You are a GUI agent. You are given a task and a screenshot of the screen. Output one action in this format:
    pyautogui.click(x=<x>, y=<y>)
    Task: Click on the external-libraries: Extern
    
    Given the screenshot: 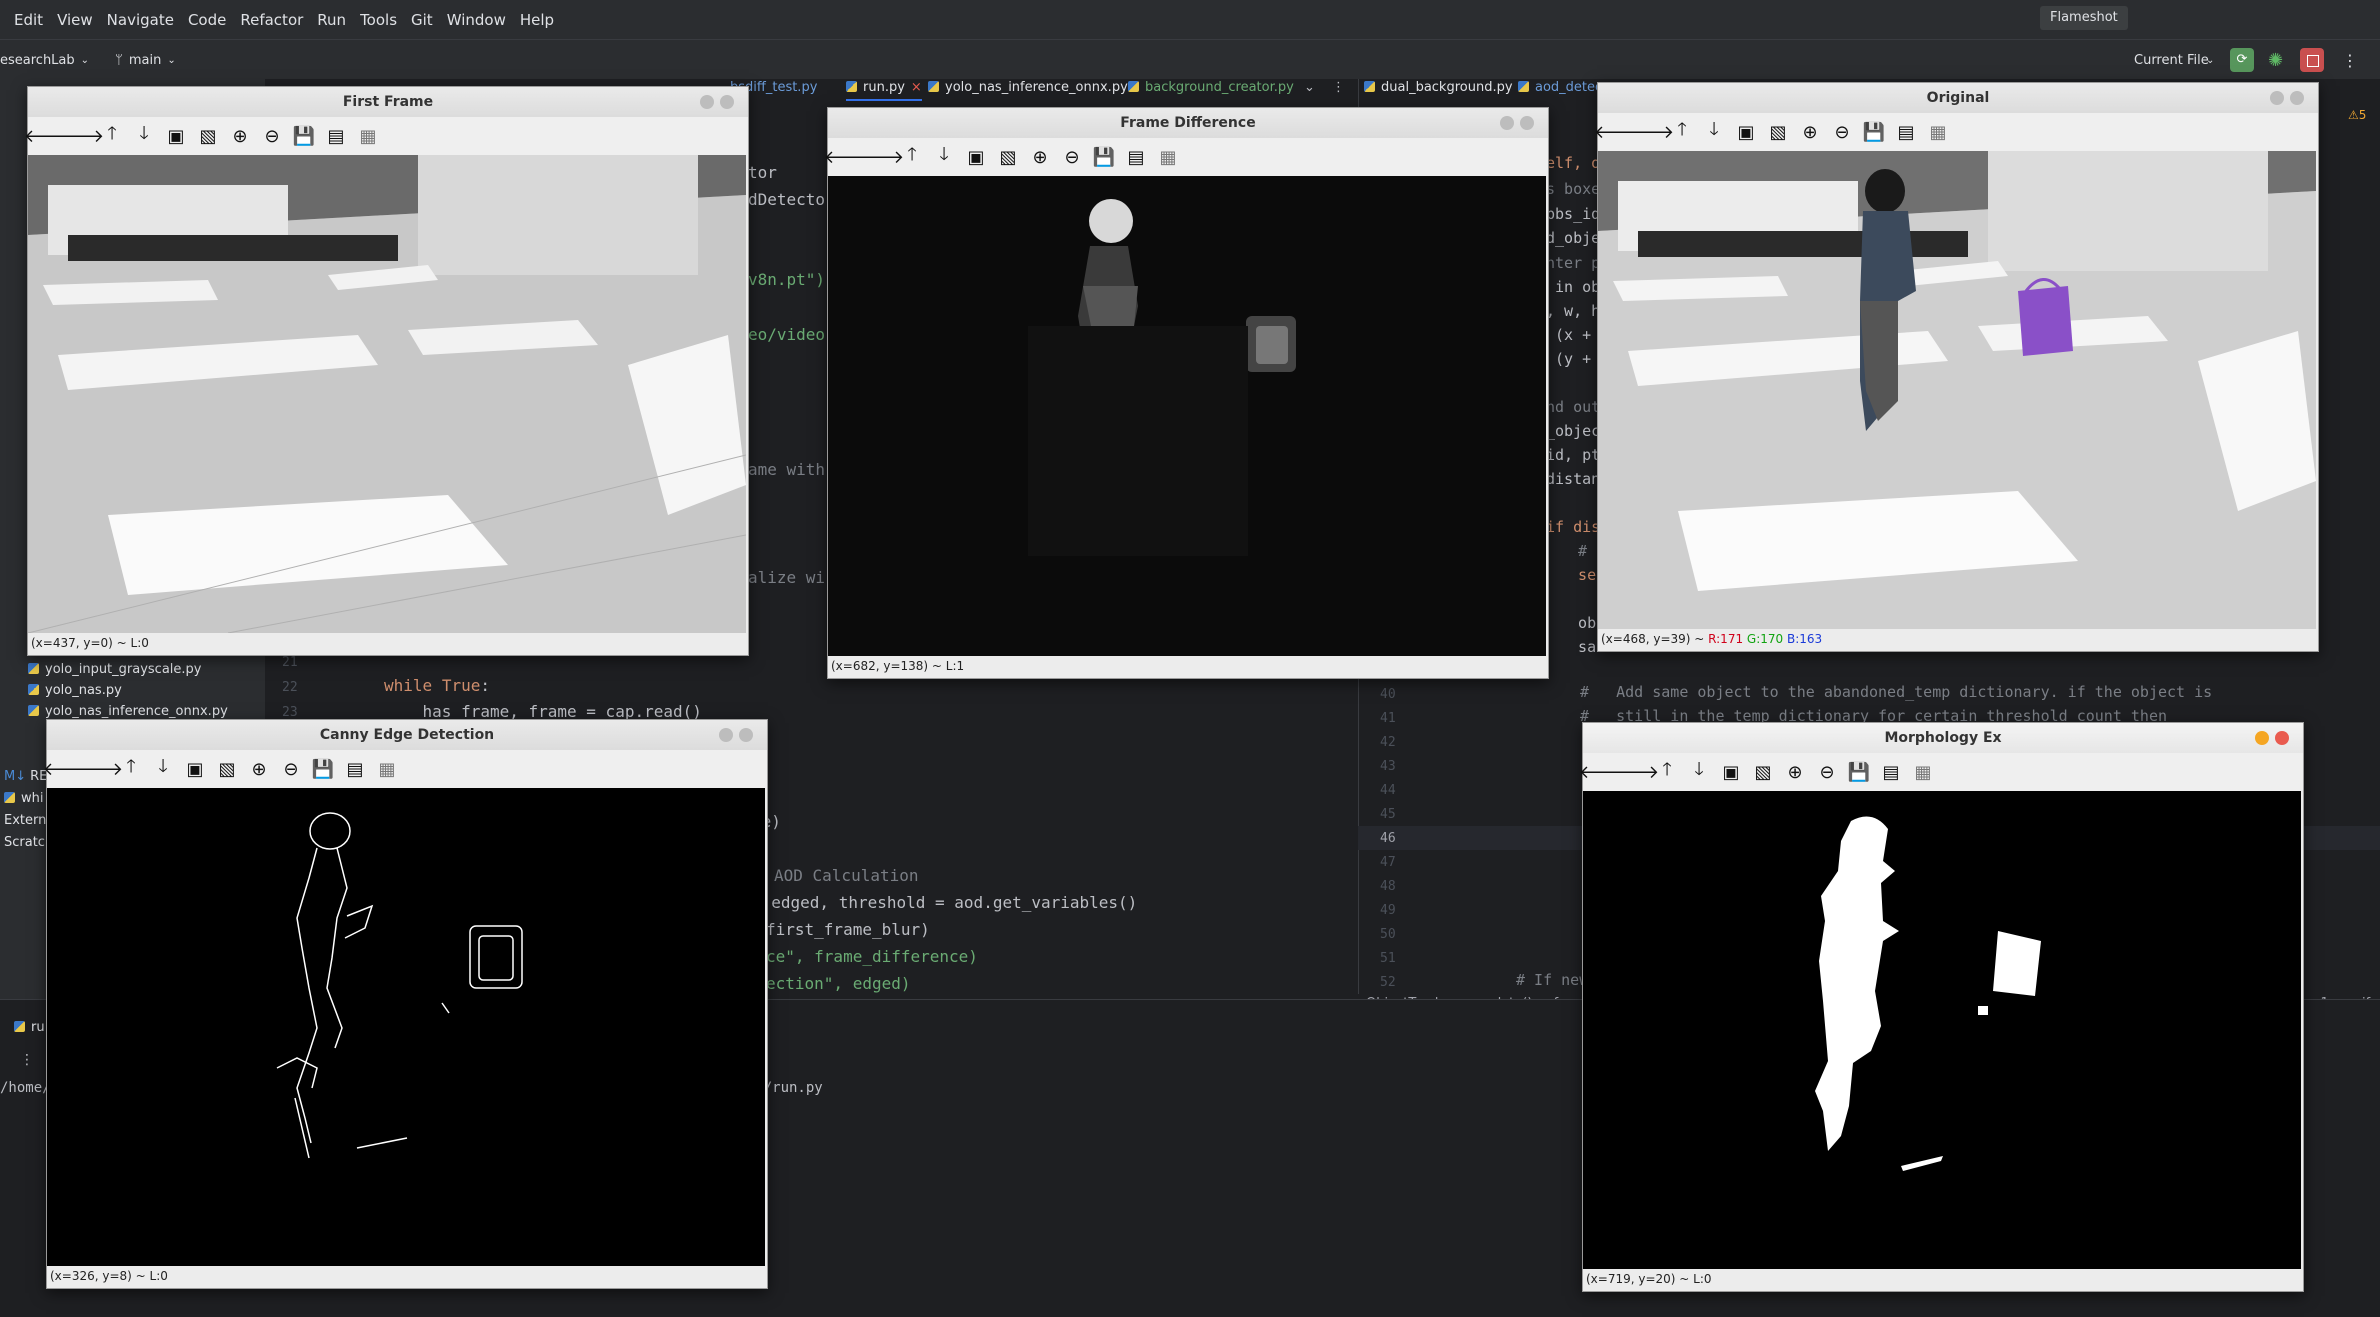 What is the action you would take?
    pyautogui.click(x=25, y=820)
    